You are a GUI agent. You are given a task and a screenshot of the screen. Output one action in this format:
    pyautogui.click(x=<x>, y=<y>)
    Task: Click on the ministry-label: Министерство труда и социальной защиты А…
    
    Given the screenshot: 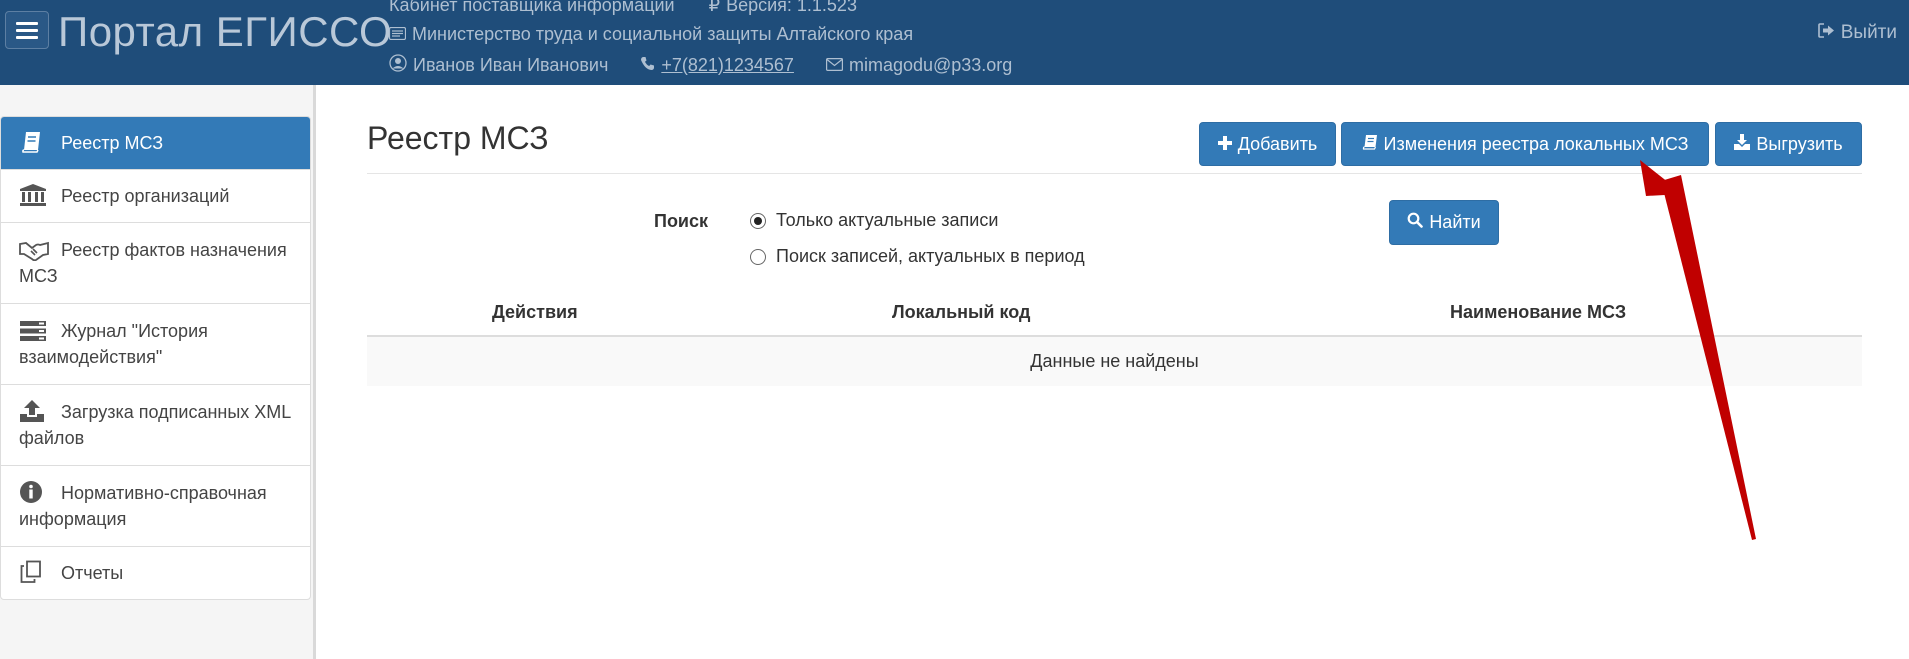 What is the action you would take?
    pyautogui.click(x=663, y=34)
    